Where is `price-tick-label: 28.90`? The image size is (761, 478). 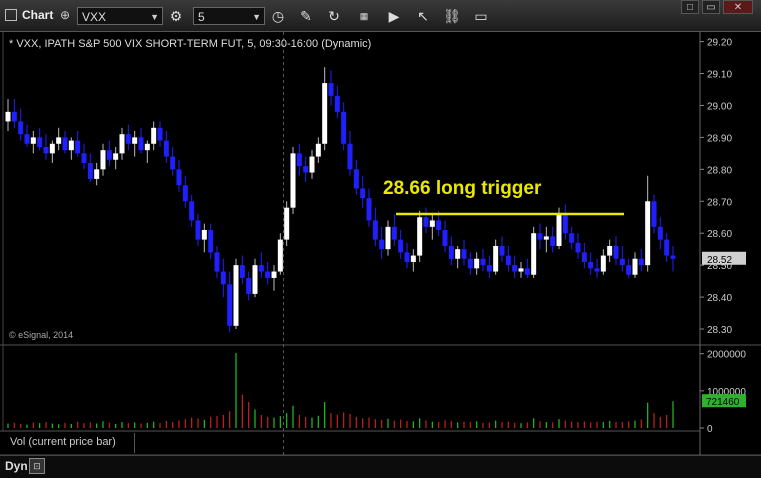 price-tick-label: 28.90 is located at coordinates (719, 138).